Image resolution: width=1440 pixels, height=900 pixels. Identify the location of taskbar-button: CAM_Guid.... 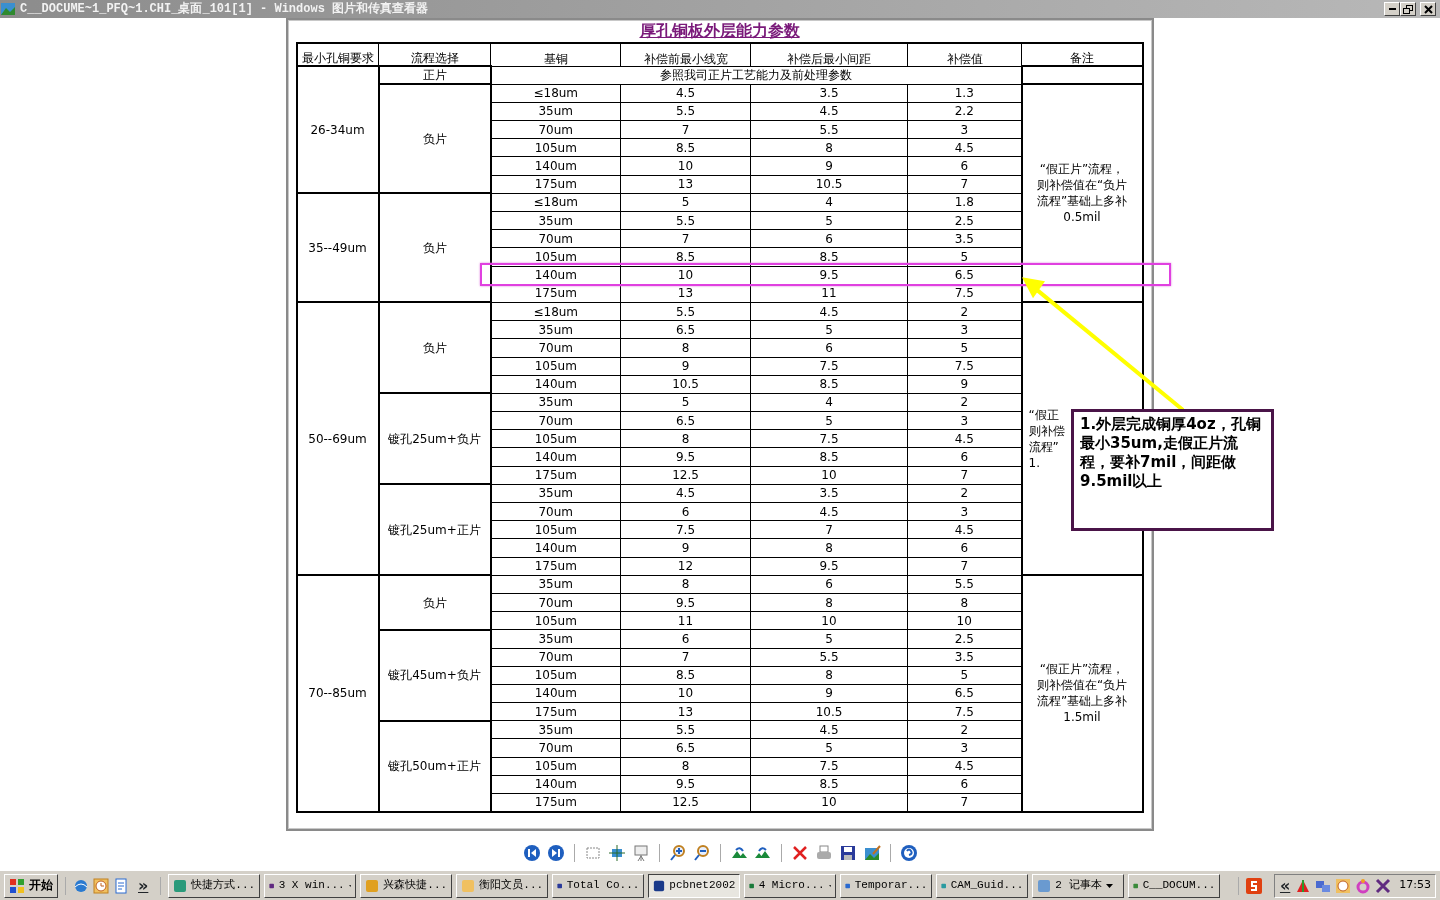
(982, 885).